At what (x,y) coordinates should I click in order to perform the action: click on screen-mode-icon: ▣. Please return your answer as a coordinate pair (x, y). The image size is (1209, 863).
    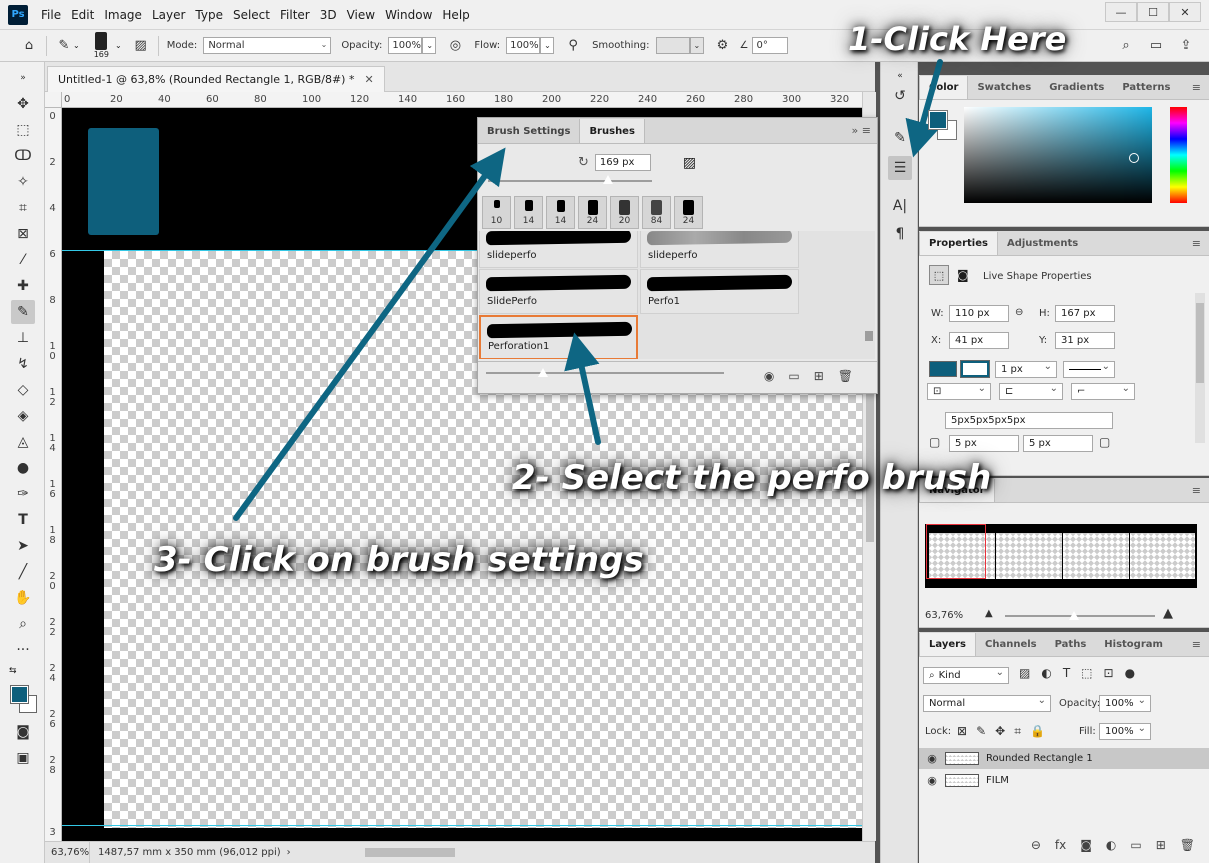
    Looking at the image, I should click on (23, 758).